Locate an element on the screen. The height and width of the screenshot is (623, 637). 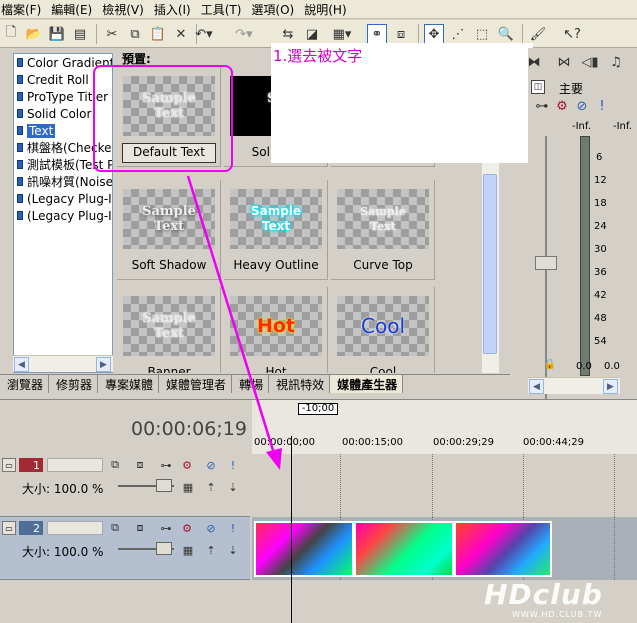
lock-icon: 🔒 is located at coordinates (550, 364).